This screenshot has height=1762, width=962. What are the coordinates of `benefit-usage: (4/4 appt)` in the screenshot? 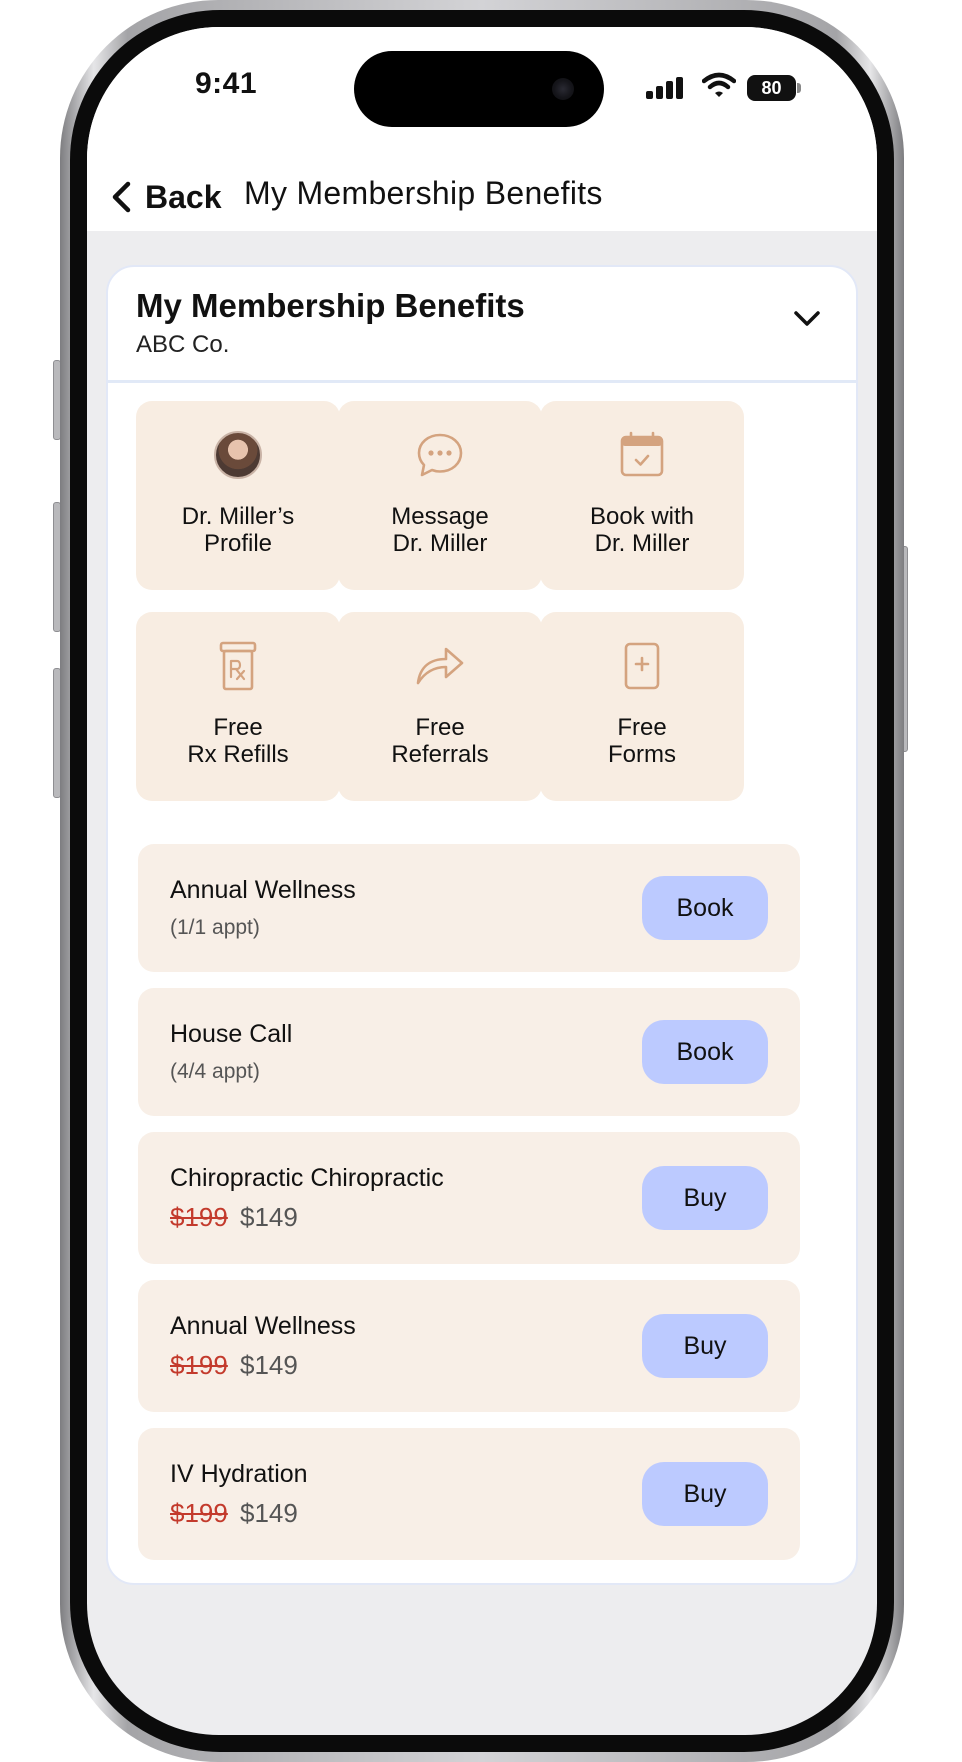 It's located at (215, 1071).